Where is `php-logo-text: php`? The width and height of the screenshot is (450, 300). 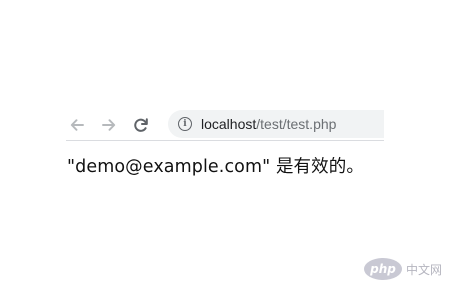 php-logo-text: php is located at coordinates (383, 269).